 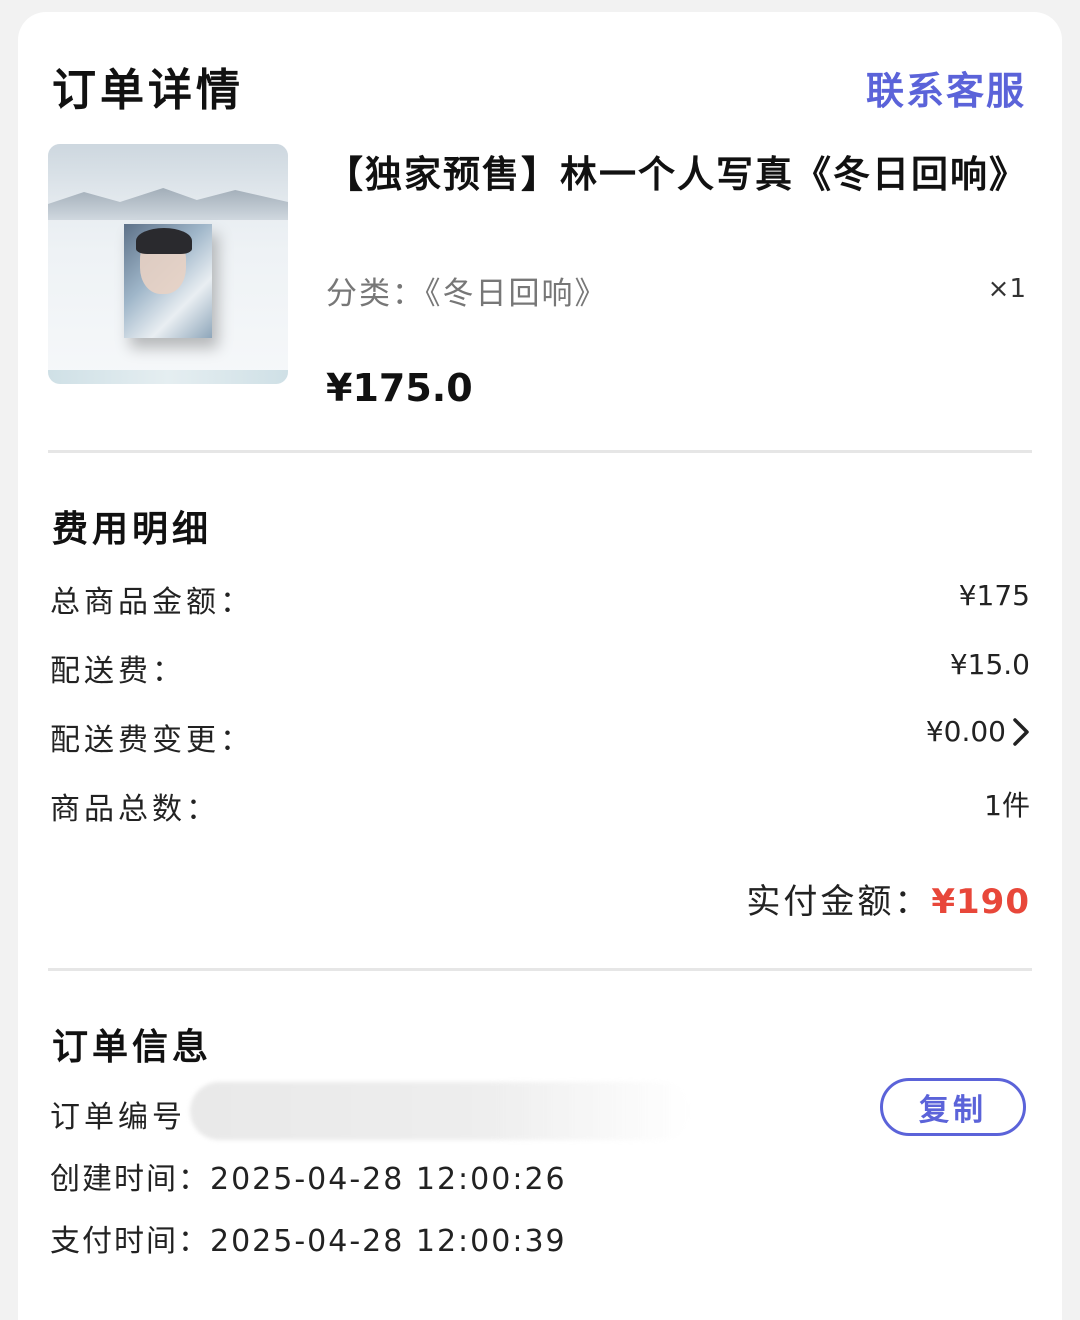 What do you see at coordinates (399, 388) in the screenshot?
I see `product-price: ¥175.0` at bounding box center [399, 388].